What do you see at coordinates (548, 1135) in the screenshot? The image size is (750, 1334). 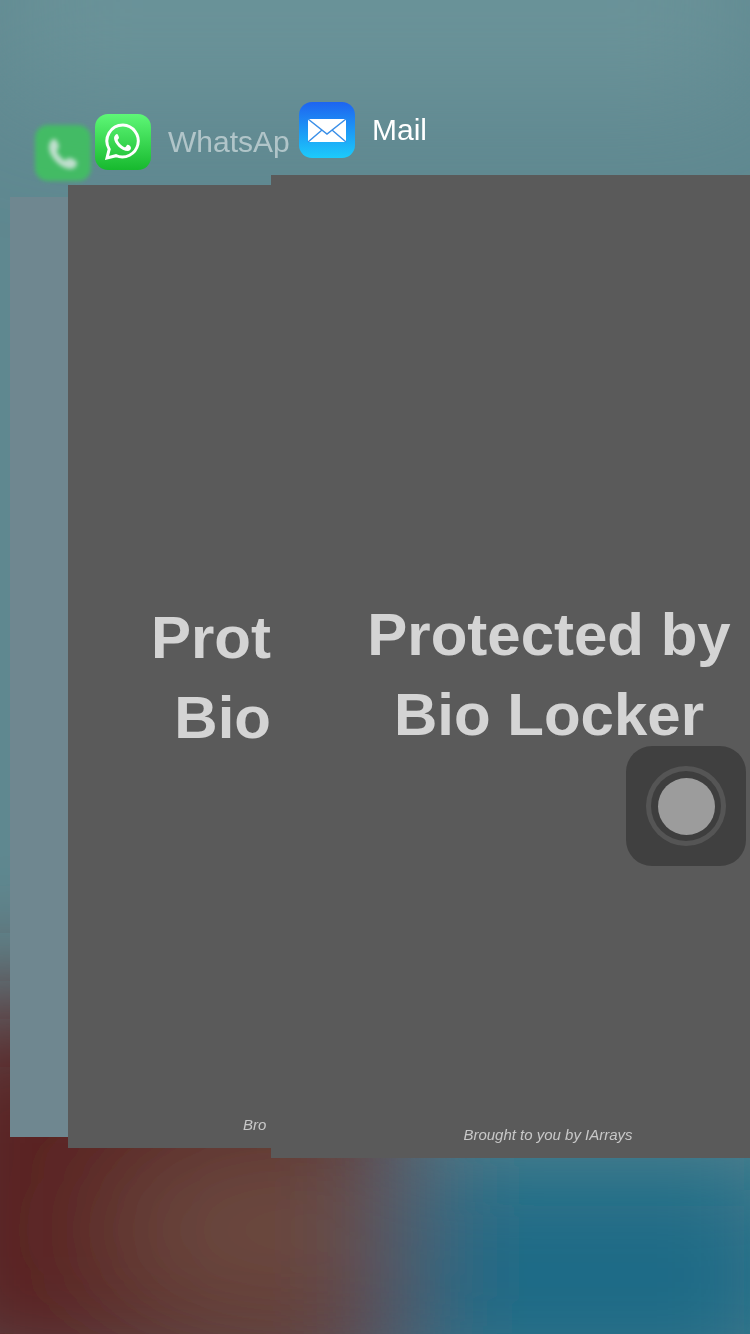 I see `credit-text: Brought to you by IArrays` at bounding box center [548, 1135].